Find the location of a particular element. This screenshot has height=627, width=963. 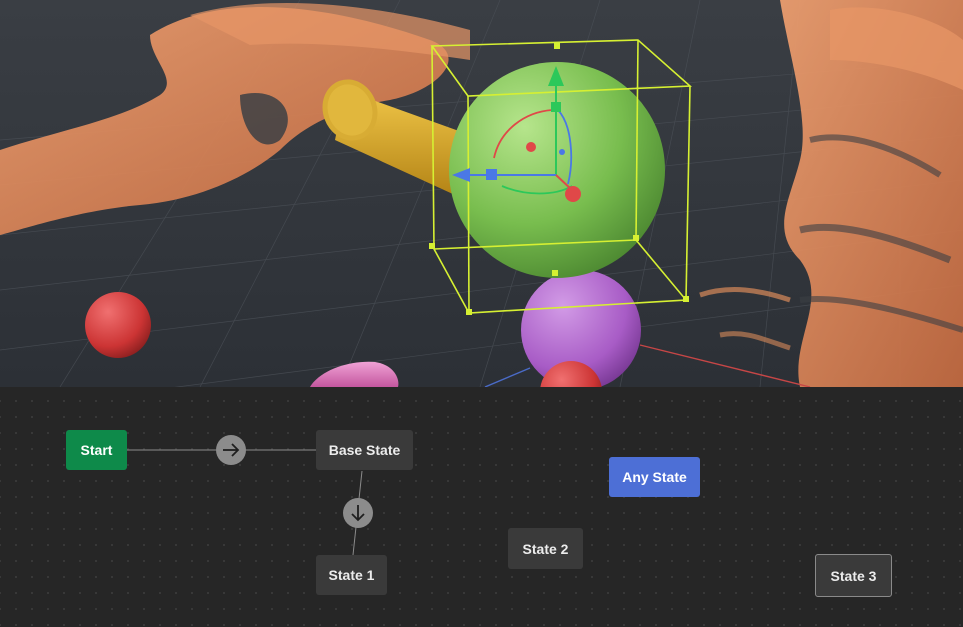

pink-capsule is located at coordinates (354, 374).